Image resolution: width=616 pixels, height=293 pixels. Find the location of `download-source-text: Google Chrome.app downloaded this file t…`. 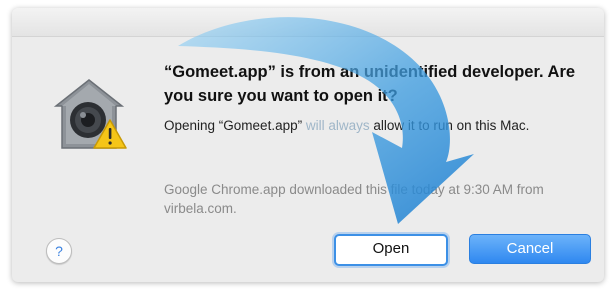

download-source-text: Google Chrome.app downloaded this file t… is located at coordinates (354, 199).